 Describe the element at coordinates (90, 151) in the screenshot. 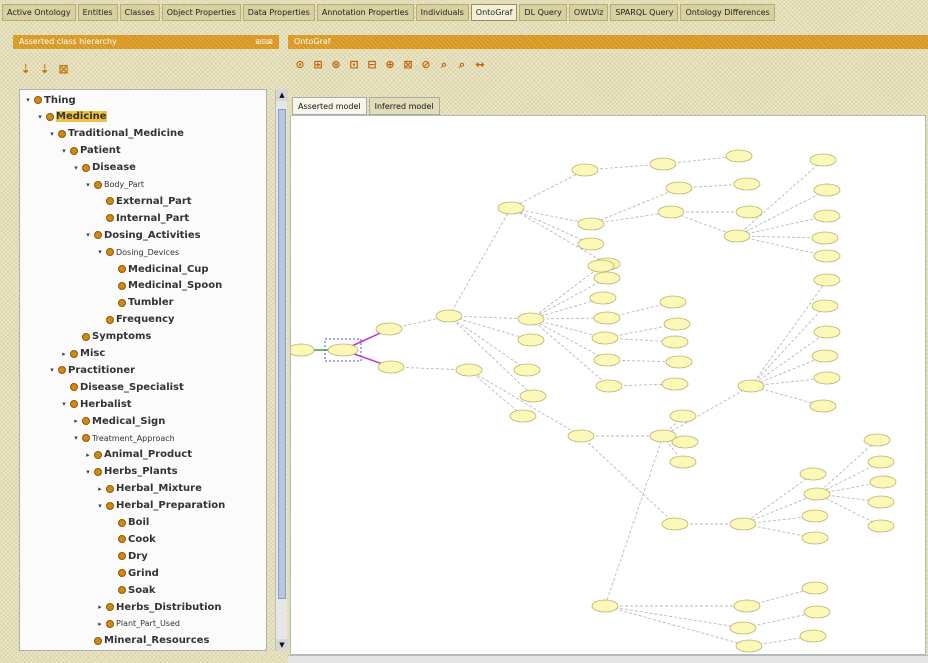

I see `tree-node: ▾ Patient` at that location.